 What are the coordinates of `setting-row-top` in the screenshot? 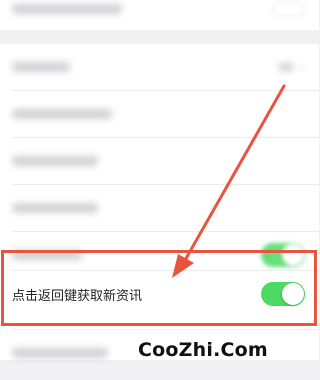 It's located at (159, 16).